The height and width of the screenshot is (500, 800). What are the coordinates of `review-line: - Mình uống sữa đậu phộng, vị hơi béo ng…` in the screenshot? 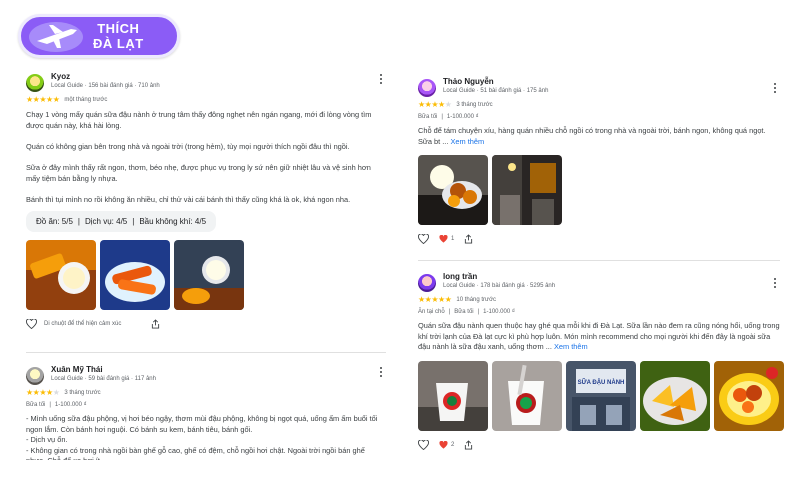 It's located at (202, 424).